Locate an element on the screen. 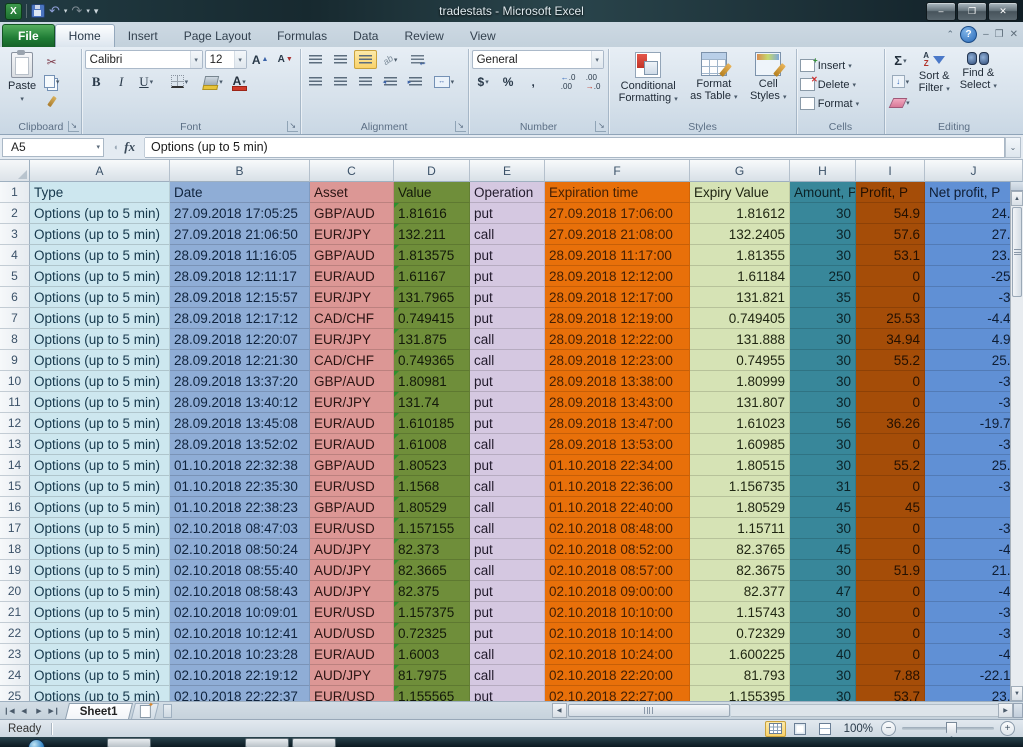 Image resolution: width=1023 pixels, height=747 pixels. column-header-C: C is located at coordinates (352, 171).